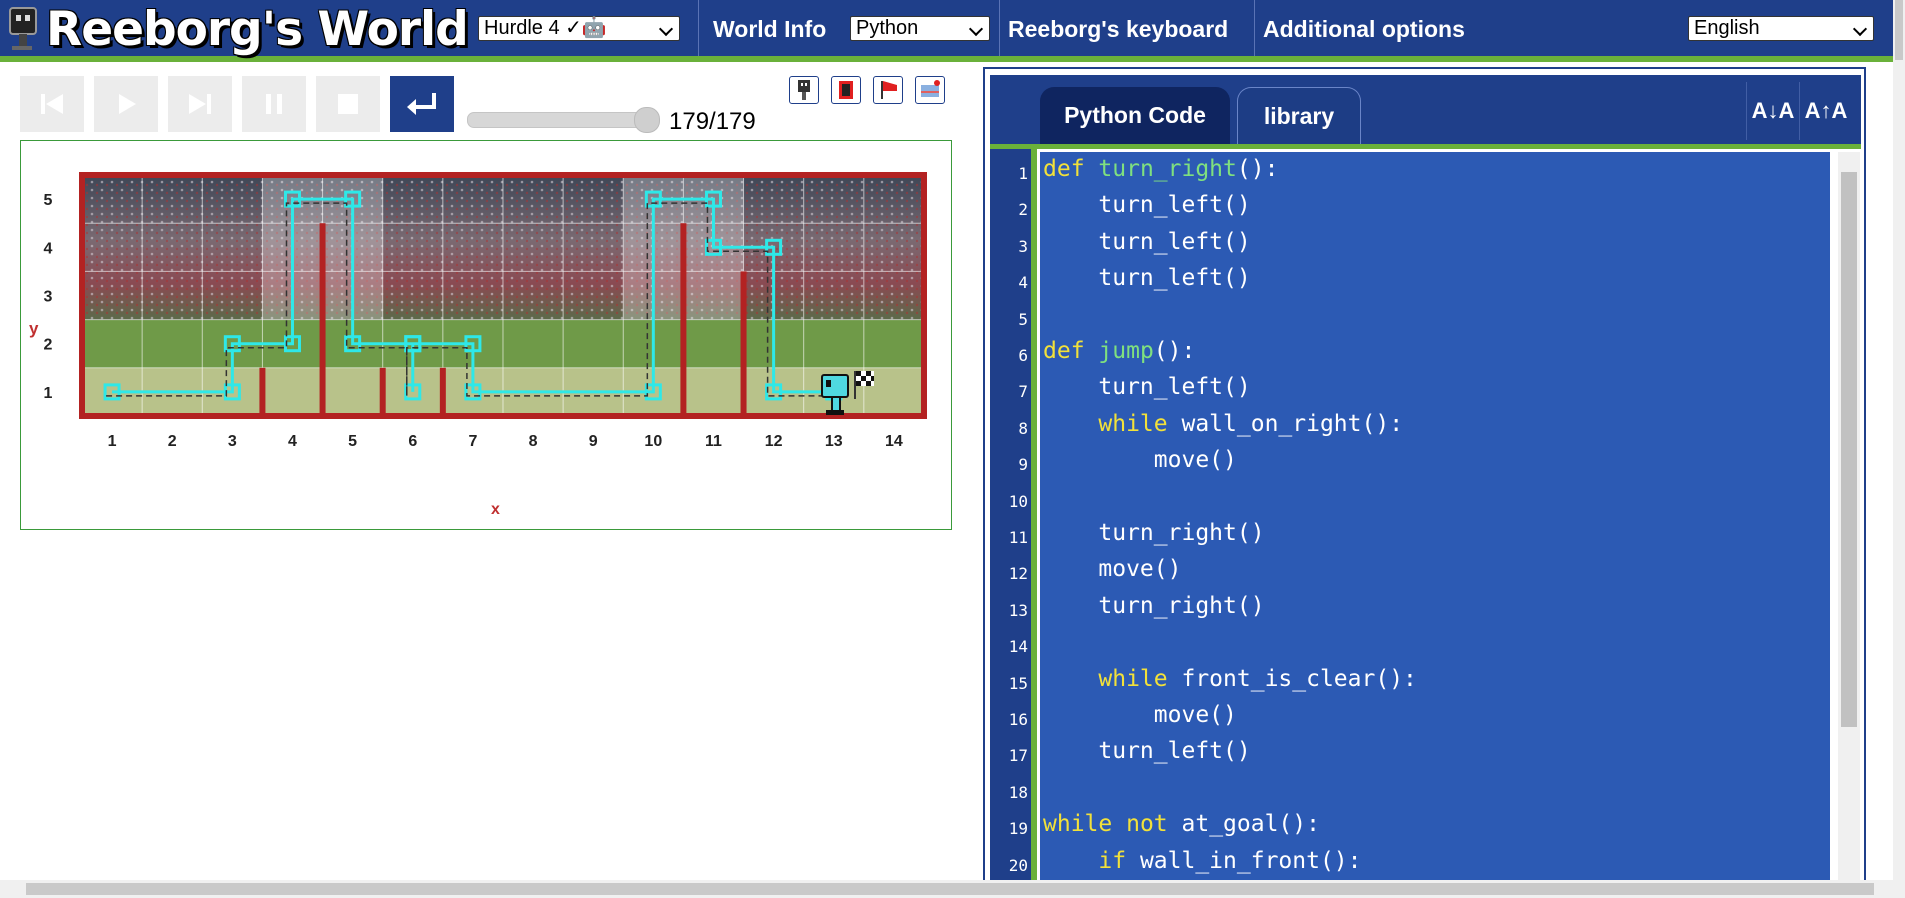 The width and height of the screenshot is (1905, 898). I want to click on y-axis-label: y, so click(34, 328).